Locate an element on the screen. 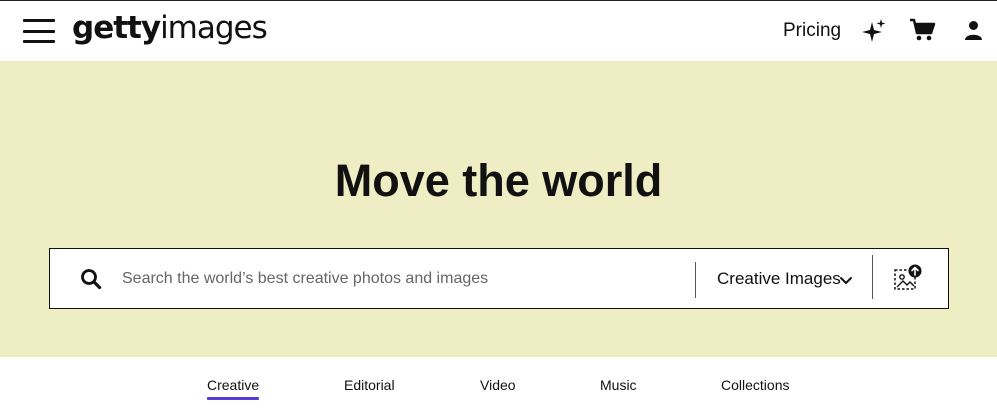  tab-video: Video is located at coordinates (498, 385).